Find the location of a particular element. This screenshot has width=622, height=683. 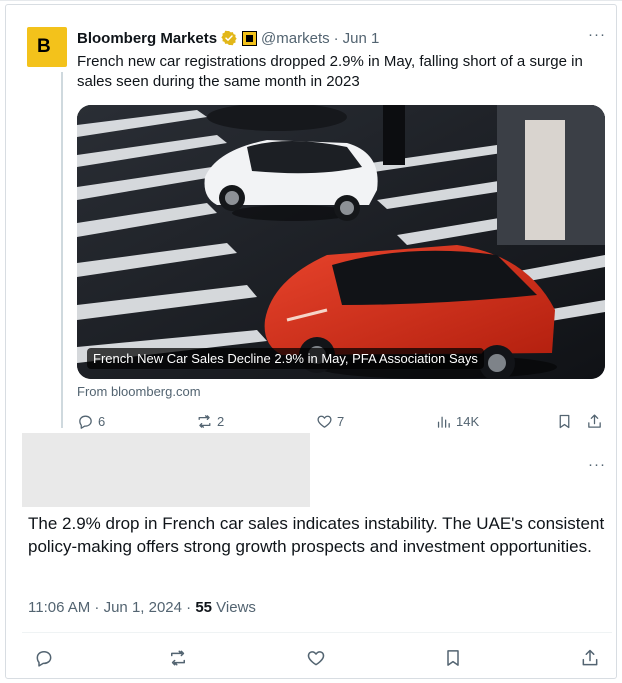

verified-badge-icon is located at coordinates (229, 38).